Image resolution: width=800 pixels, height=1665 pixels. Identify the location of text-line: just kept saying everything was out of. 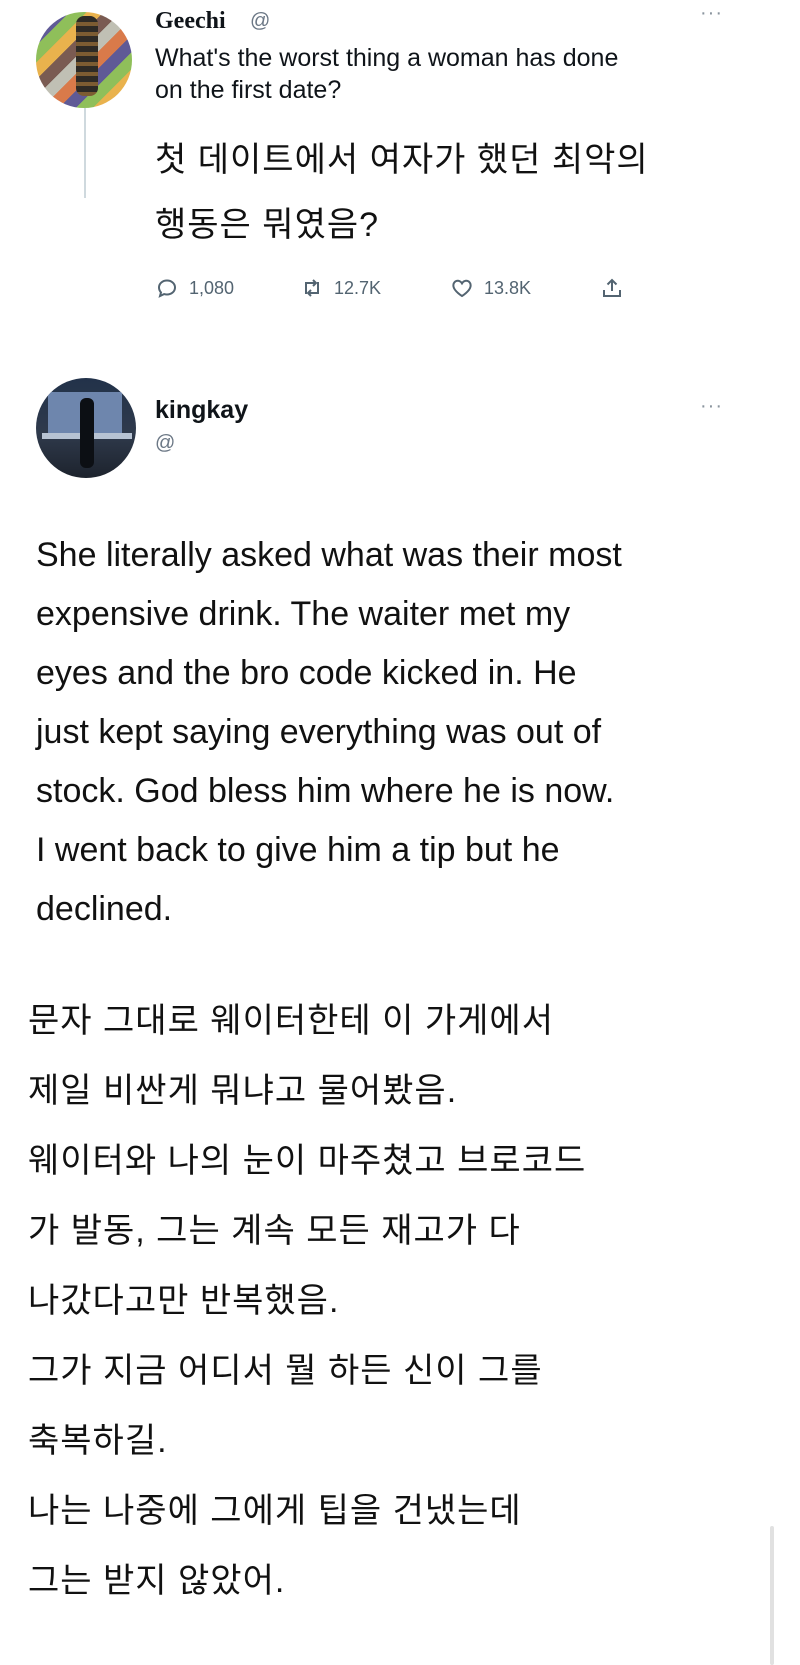
(319, 732).